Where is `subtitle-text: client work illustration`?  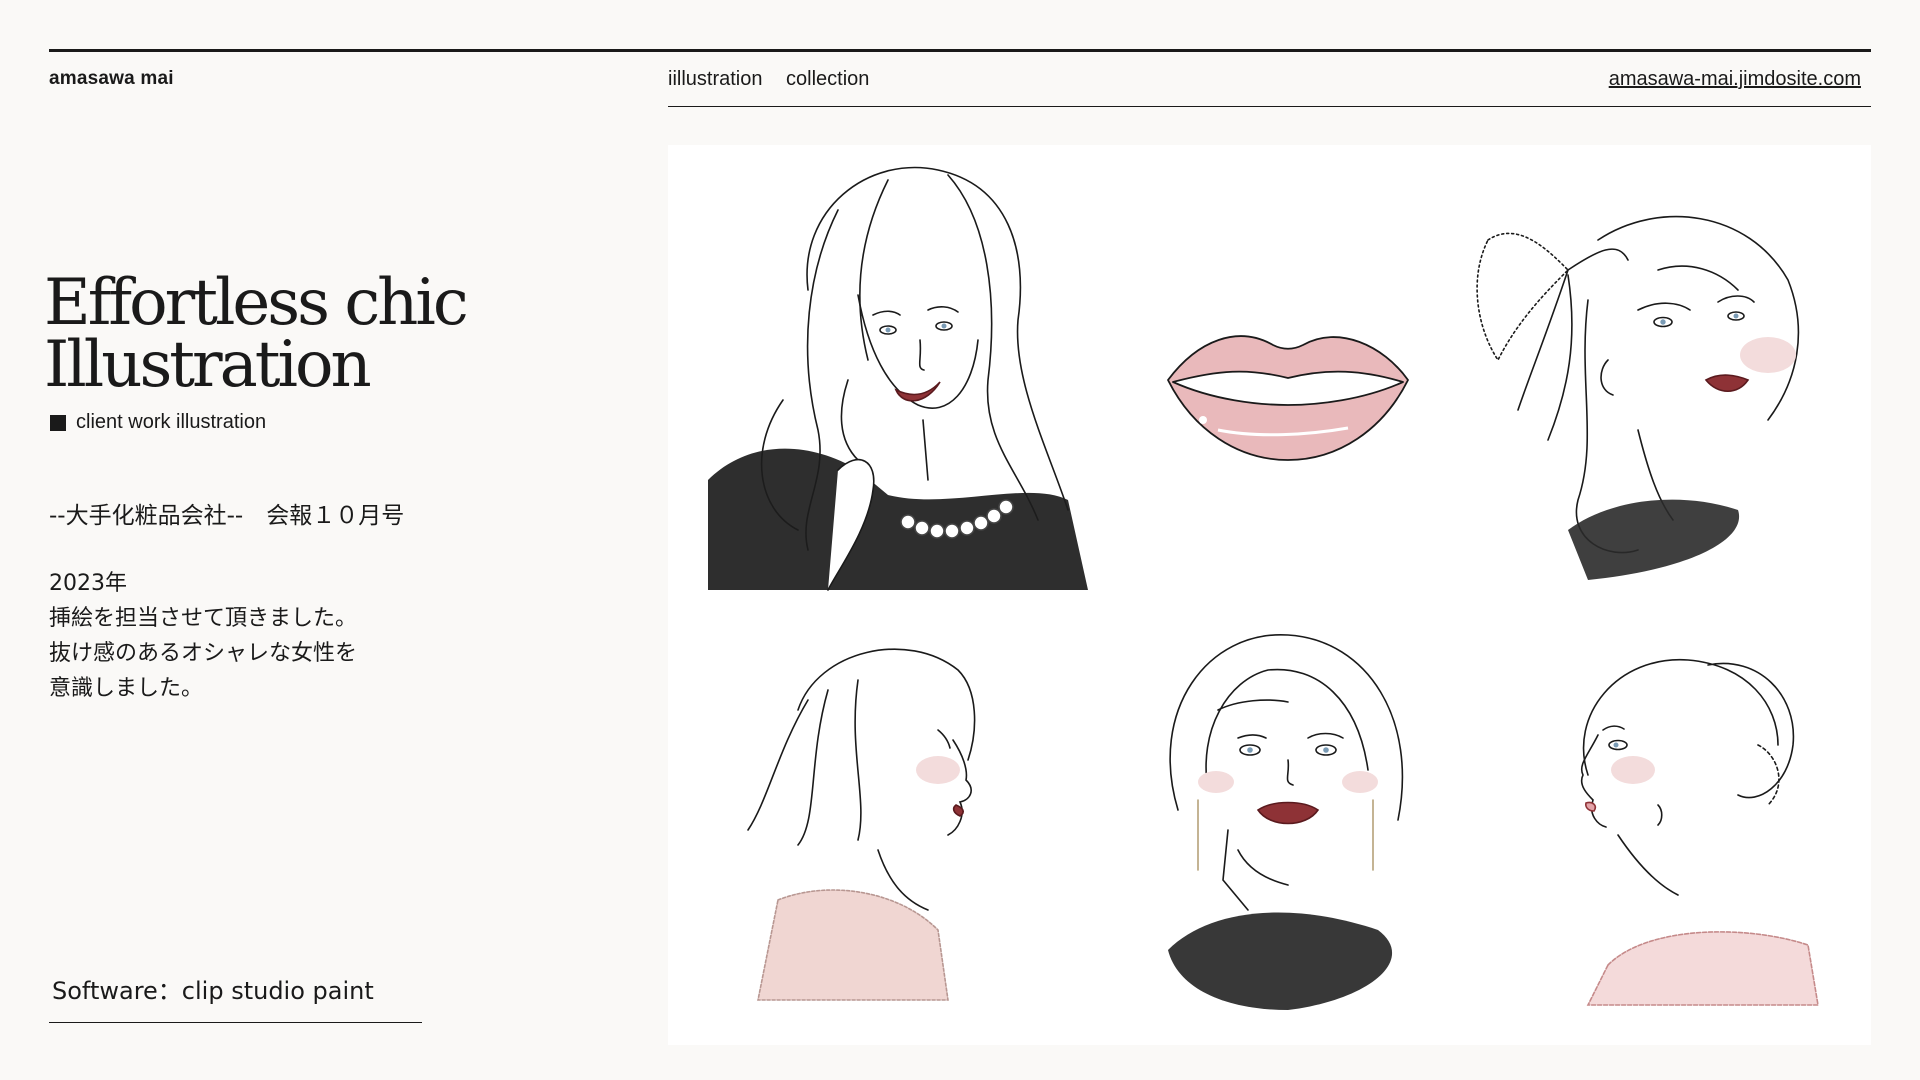
subtitle-text: client work illustration is located at coordinates (171, 422).